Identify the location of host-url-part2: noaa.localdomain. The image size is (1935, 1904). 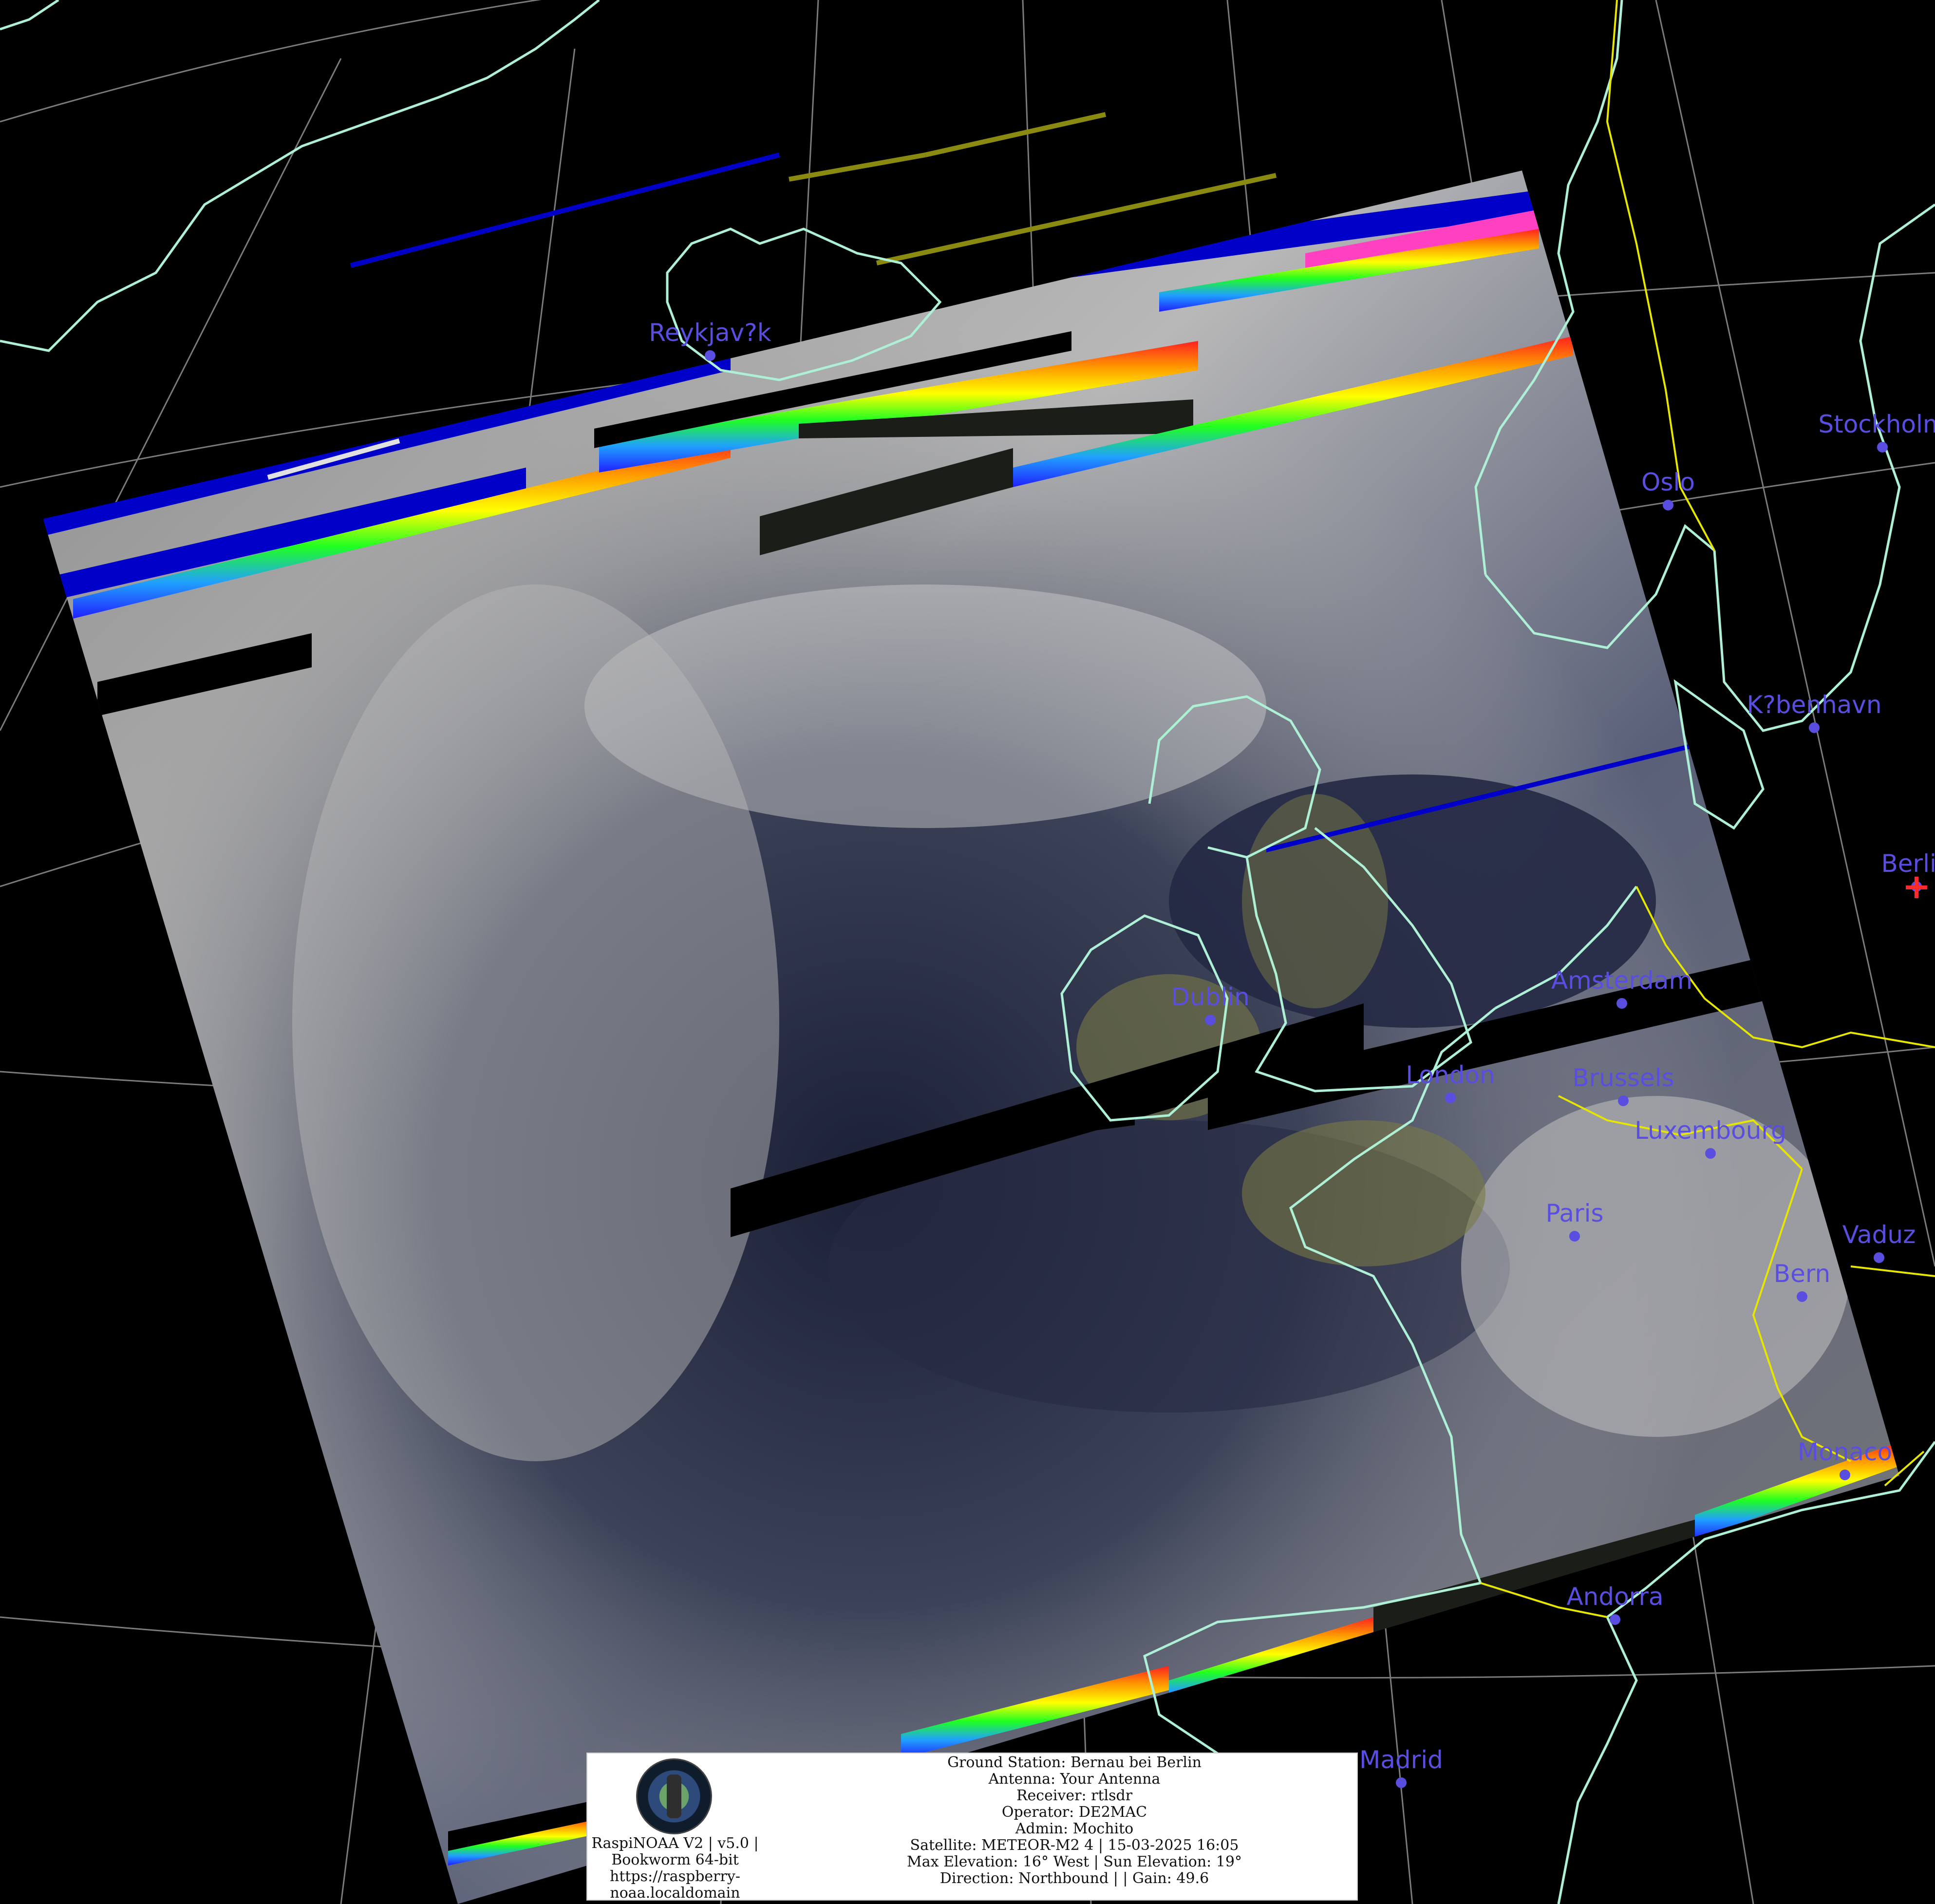
(675, 1893).